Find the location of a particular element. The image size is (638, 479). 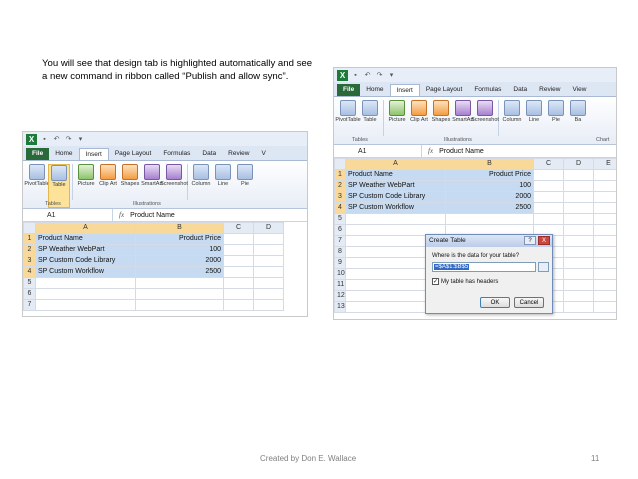

fx-icon: fx is located at coordinates (430, 151).